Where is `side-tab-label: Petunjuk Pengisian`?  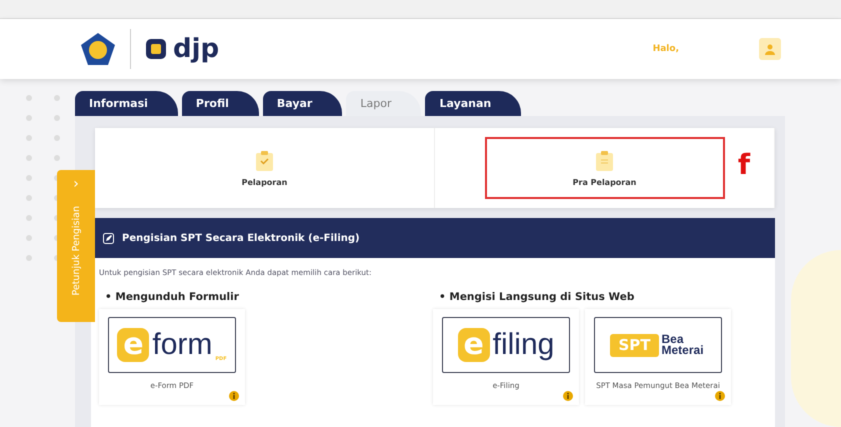 side-tab-label: Petunjuk Pengisian is located at coordinates (76, 251).